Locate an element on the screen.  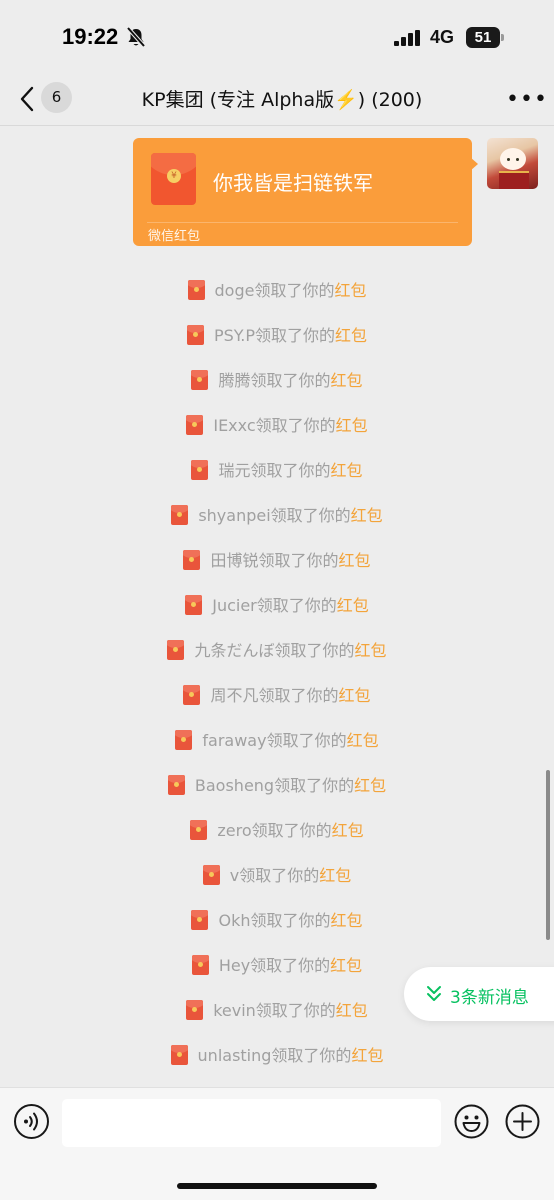
avatar-book is located at coordinates (514, 180).